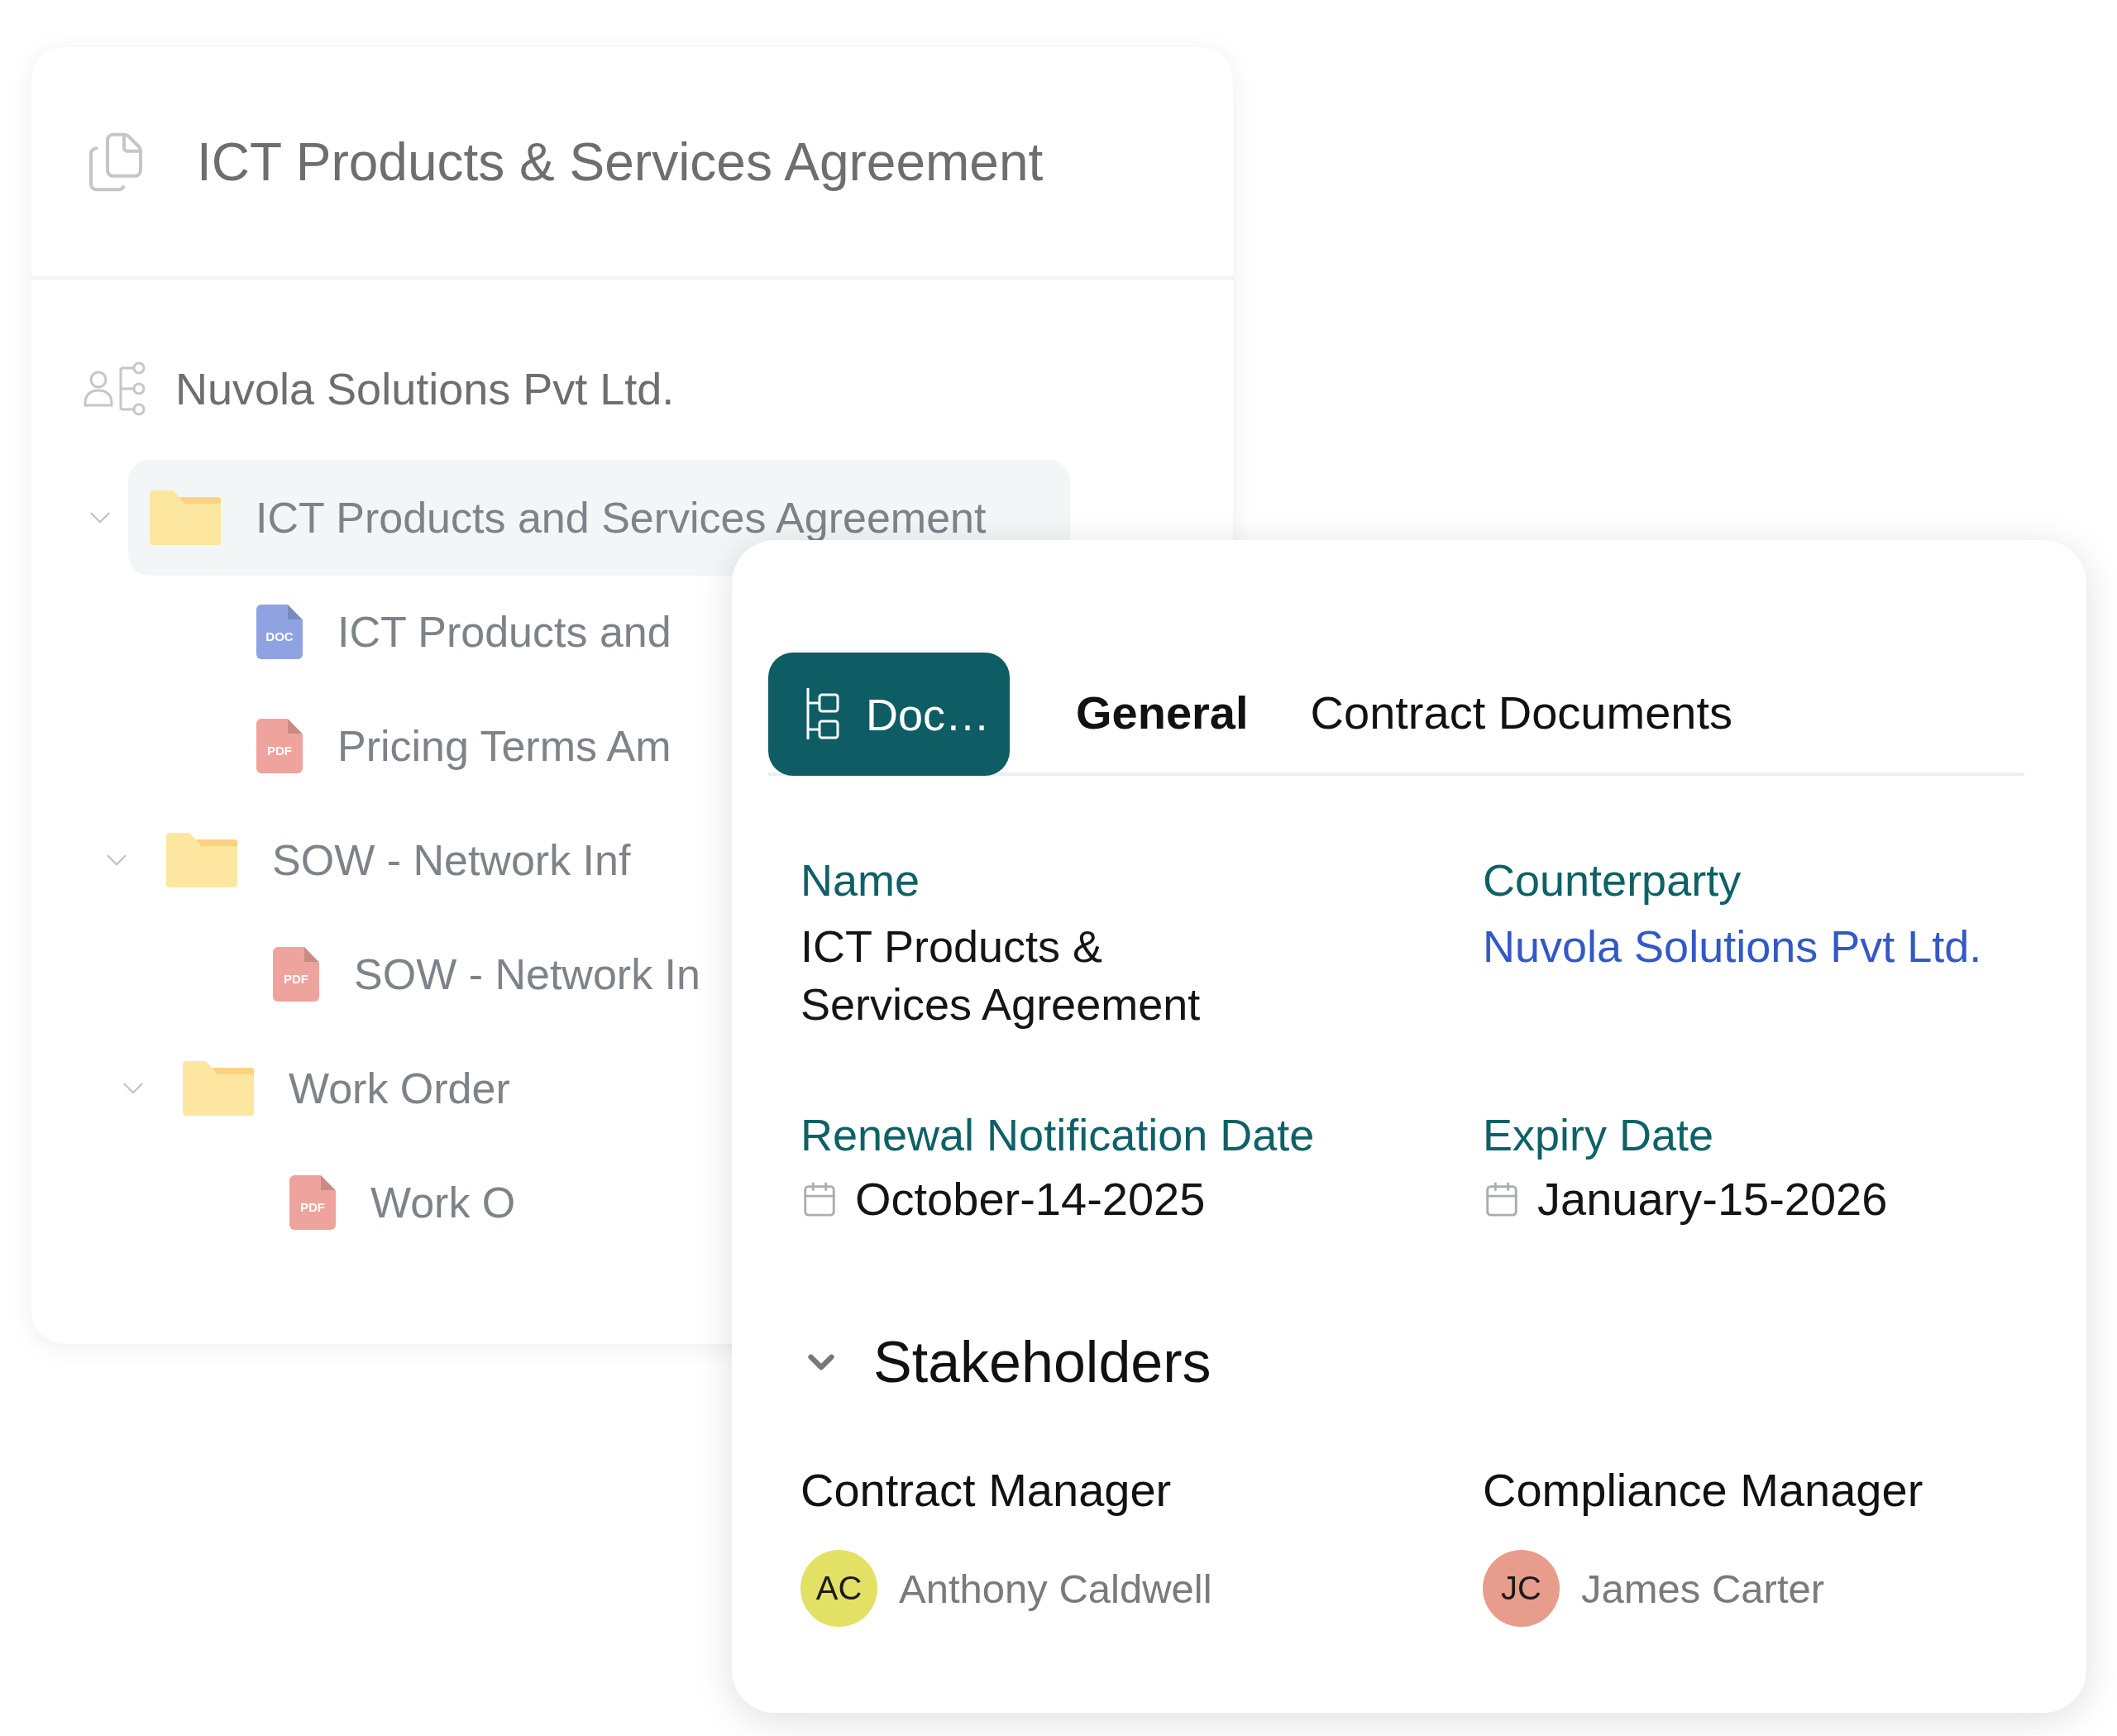  I want to click on field-label: Renewal Notification Date, so click(1058, 1134).